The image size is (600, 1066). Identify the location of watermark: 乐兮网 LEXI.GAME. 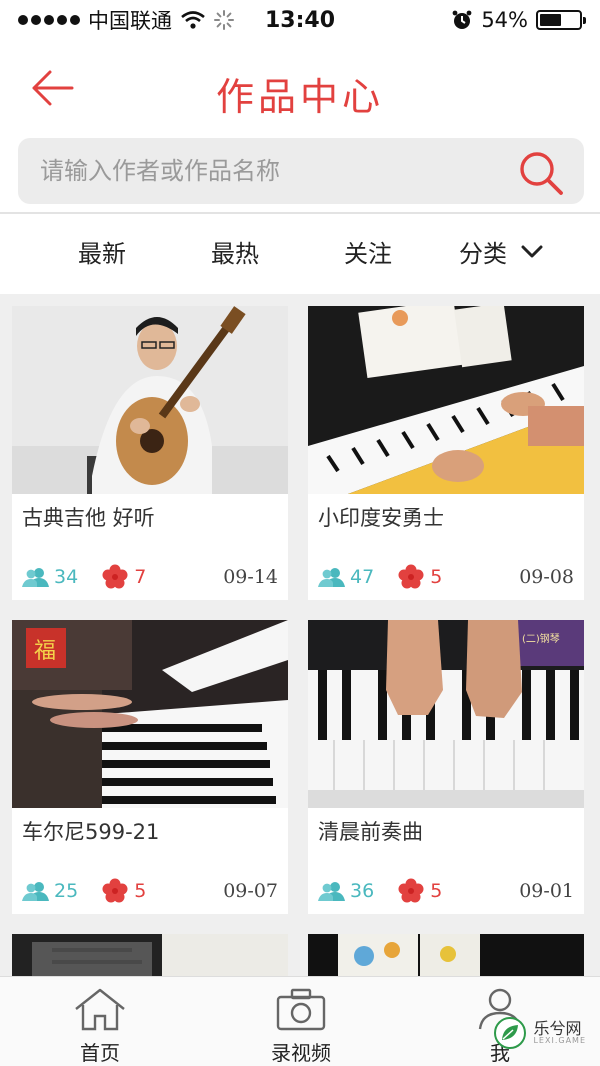
(539, 1033).